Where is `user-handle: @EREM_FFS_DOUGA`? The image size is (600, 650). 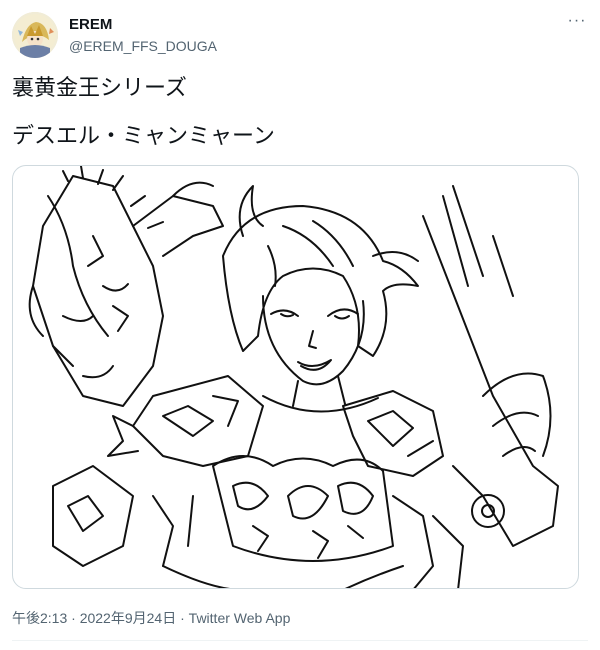
user-handle: @EREM_FFS_DOUGA is located at coordinates (143, 46).